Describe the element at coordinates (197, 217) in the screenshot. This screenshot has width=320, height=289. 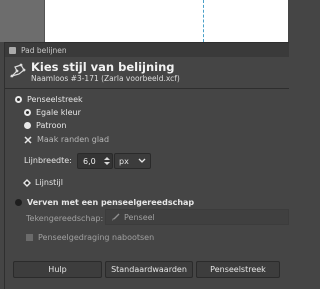
I see `paint-tool-combobox: Penseel` at that location.